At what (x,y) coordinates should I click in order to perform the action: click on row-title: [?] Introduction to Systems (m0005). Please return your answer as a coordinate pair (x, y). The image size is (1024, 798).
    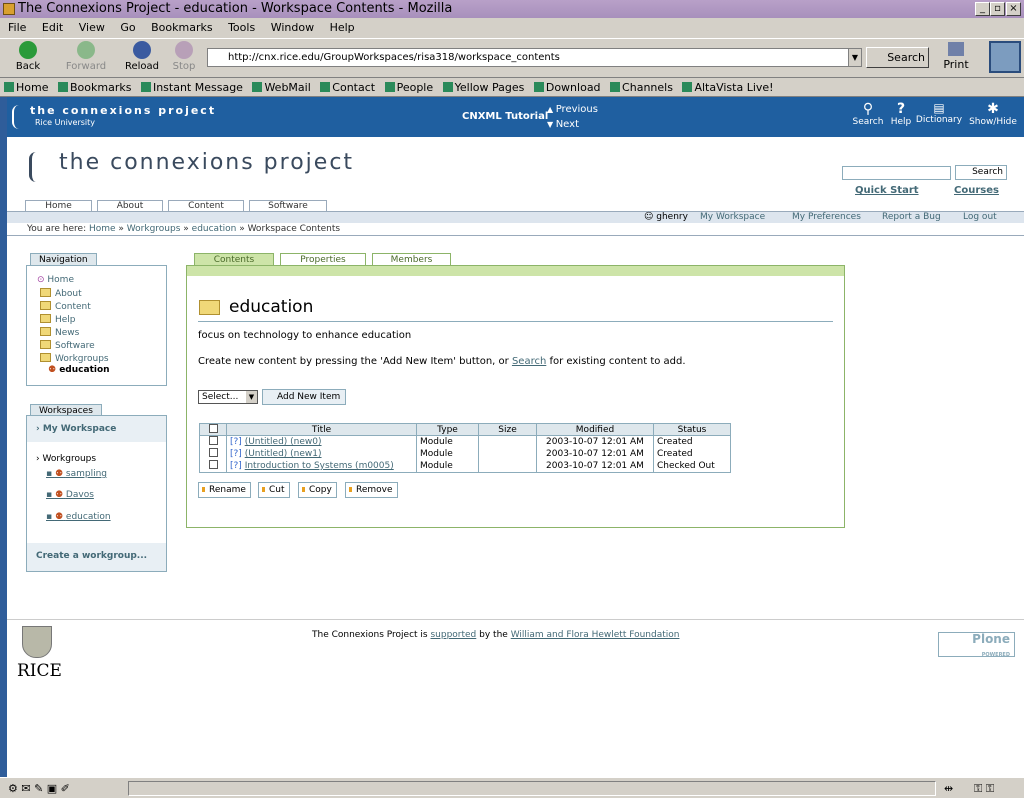
    Looking at the image, I should click on (321, 466).